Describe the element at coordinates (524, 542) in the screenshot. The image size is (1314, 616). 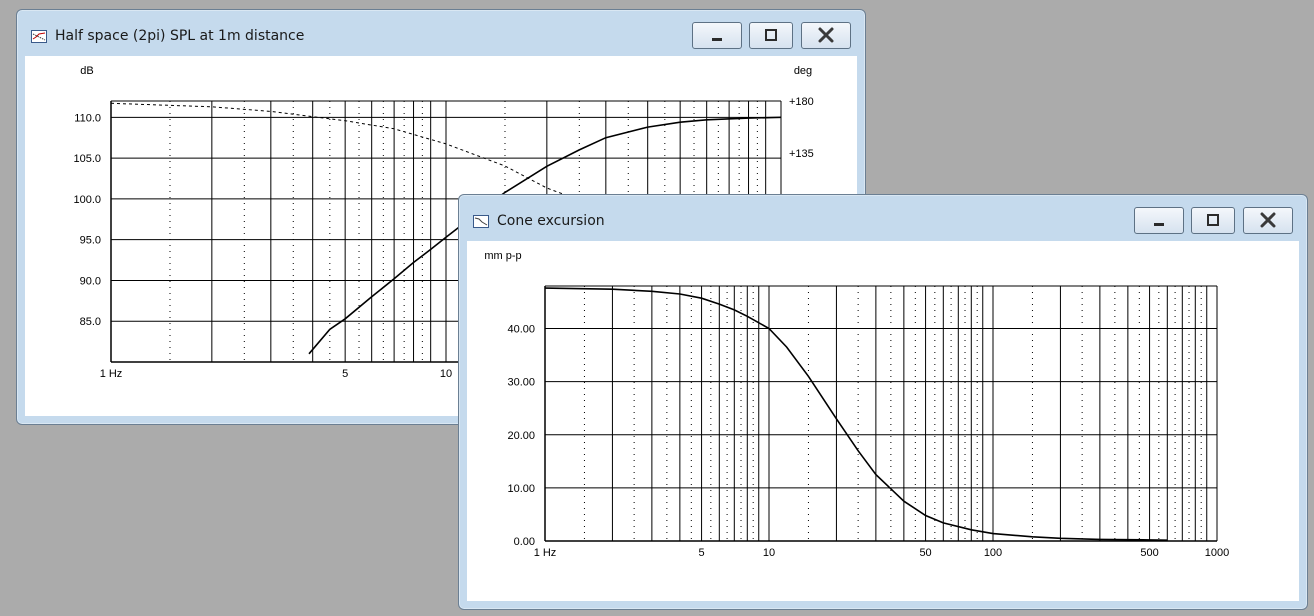
I see `y-tick-label: 0.00` at that location.